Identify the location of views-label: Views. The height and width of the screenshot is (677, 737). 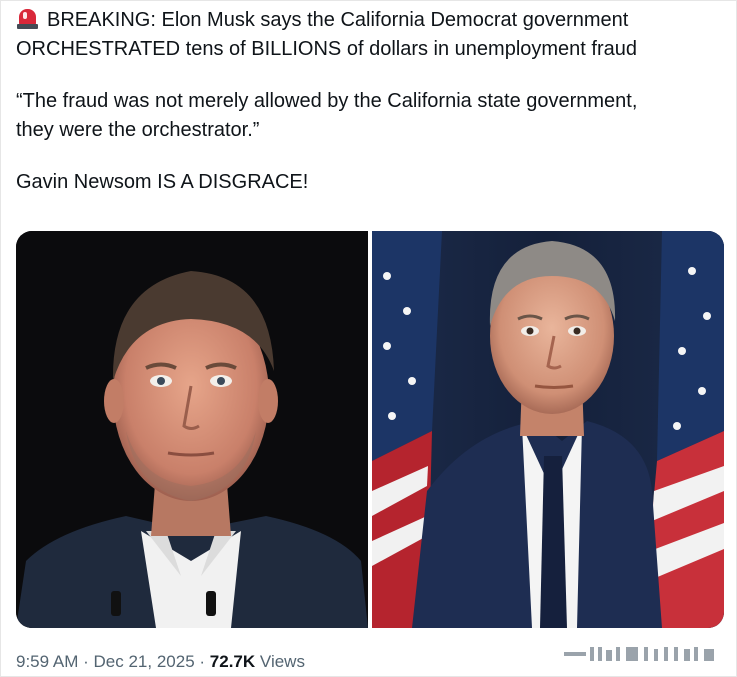
(282, 661).